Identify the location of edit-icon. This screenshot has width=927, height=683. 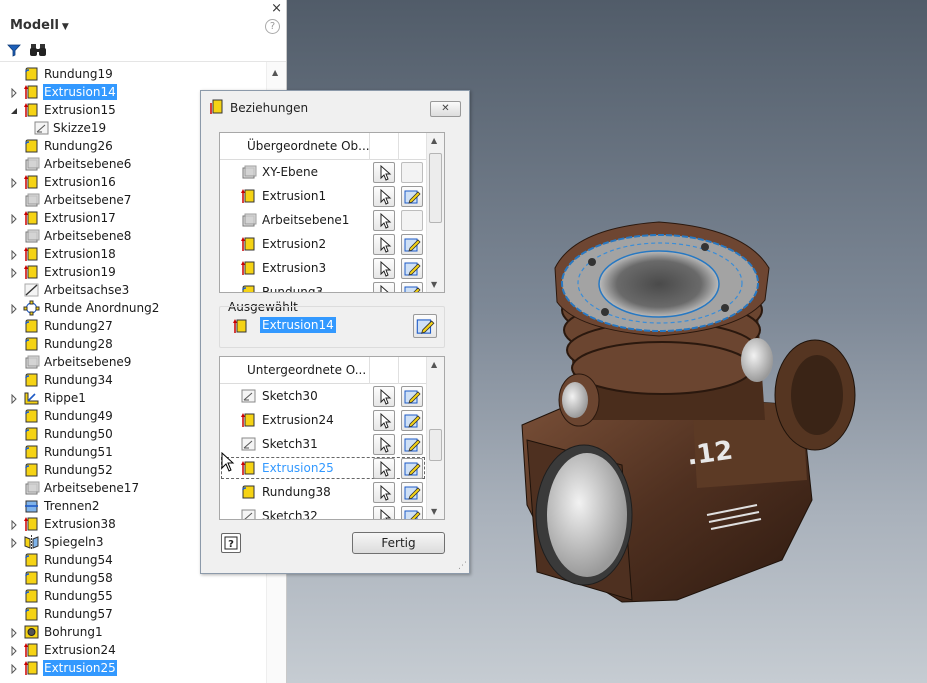
(412, 493).